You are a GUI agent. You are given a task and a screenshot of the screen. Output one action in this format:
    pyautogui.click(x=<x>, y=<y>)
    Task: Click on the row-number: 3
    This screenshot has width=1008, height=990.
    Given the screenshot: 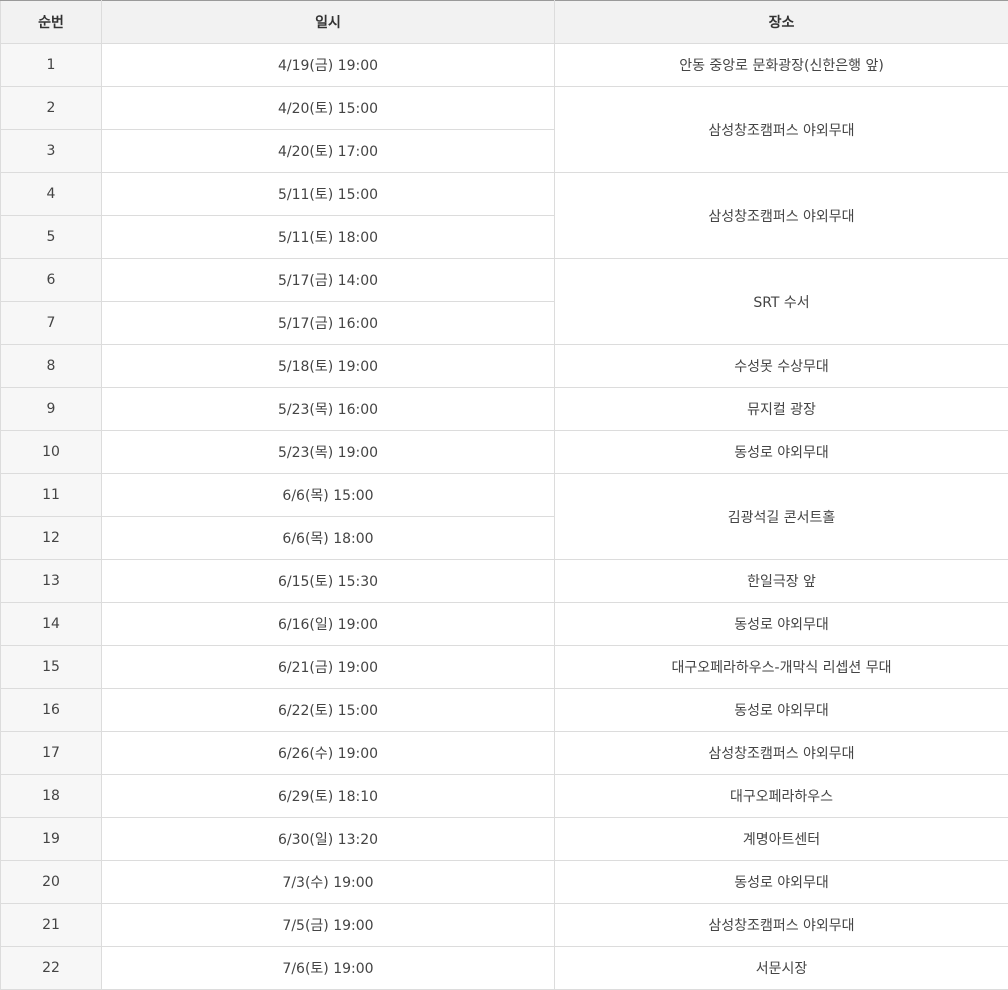 What is the action you would take?
    pyautogui.click(x=51, y=151)
    